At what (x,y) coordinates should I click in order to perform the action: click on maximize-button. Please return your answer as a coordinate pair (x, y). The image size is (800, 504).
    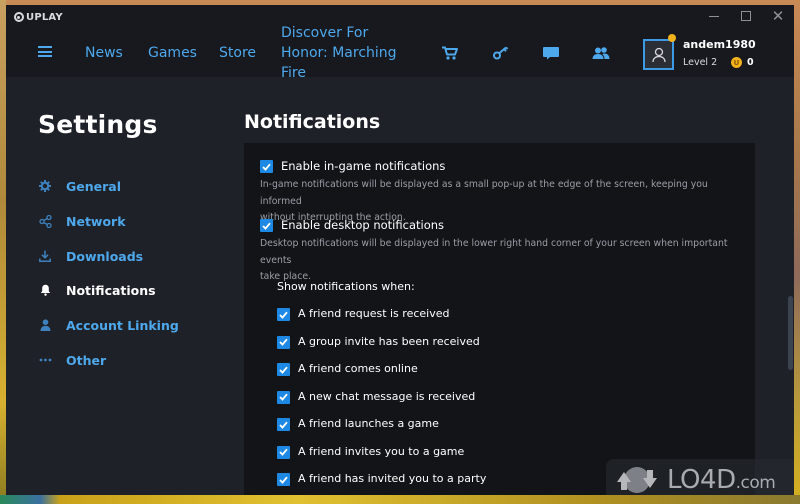
    Looking at the image, I should click on (746, 16).